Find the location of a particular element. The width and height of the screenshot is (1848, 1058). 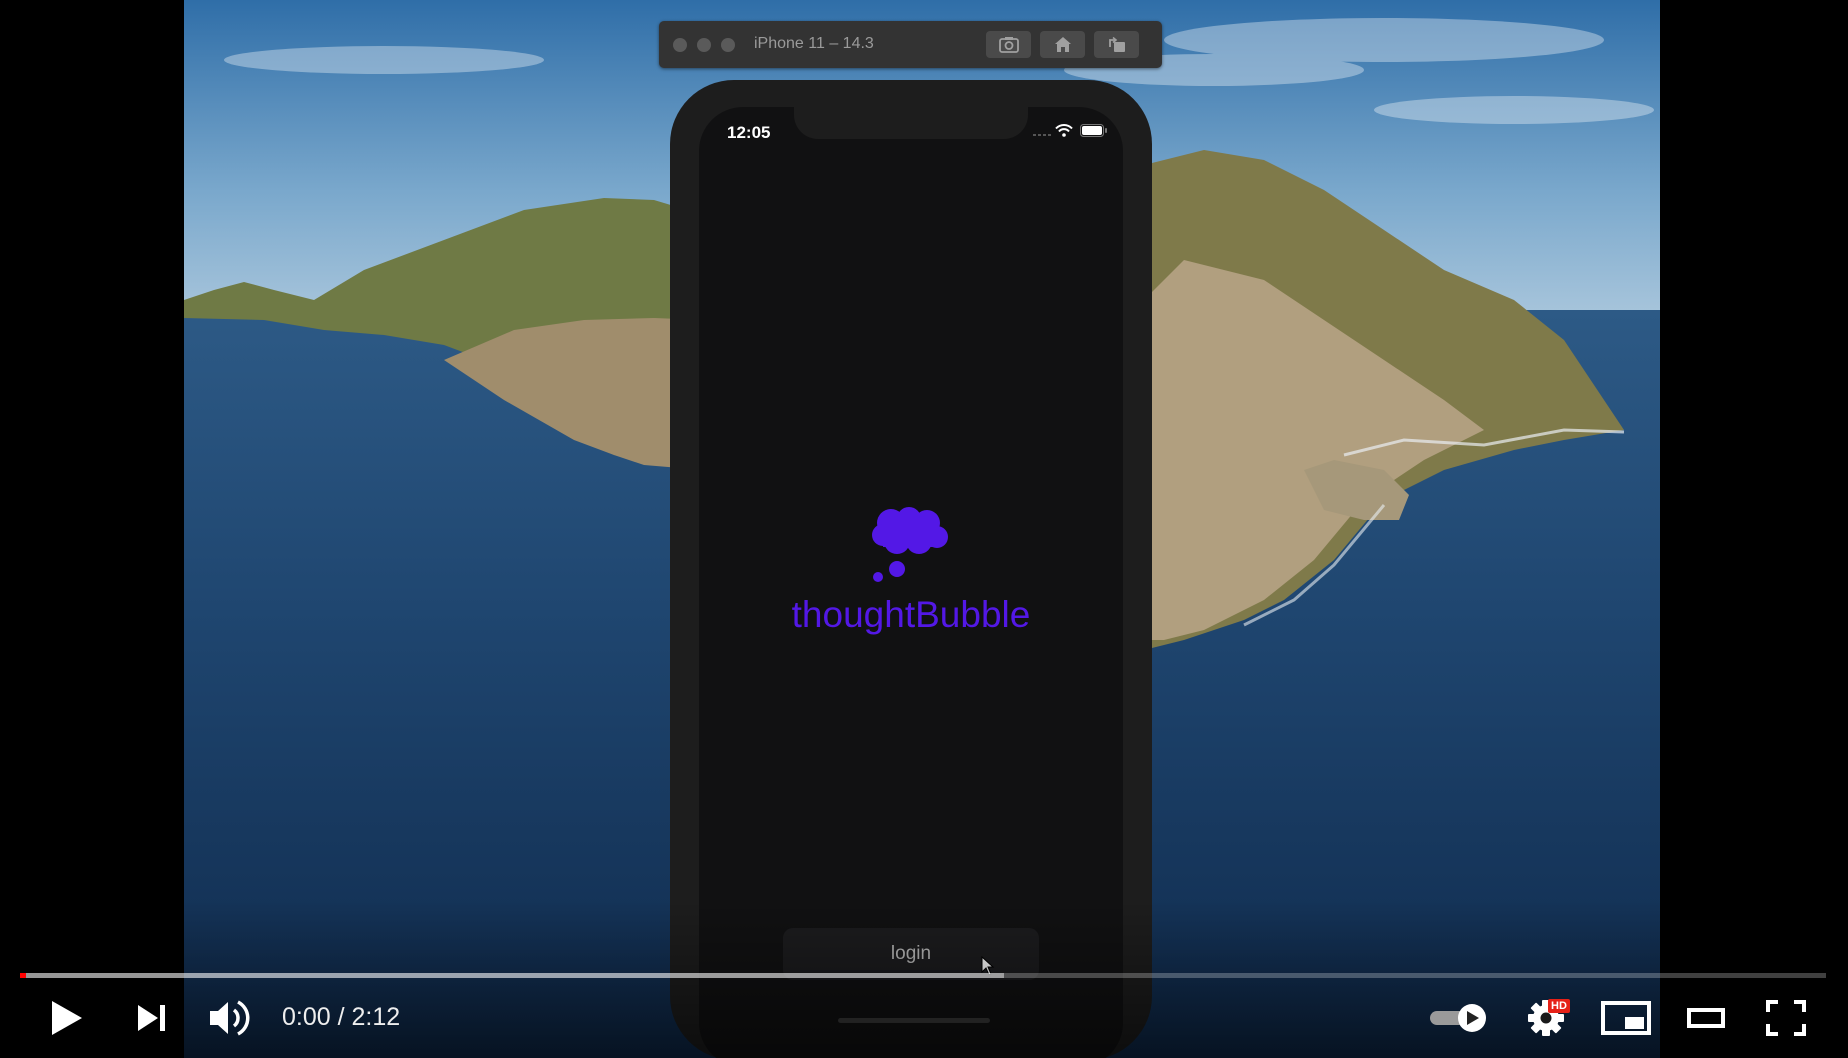

screenshot-icon is located at coordinates (1008, 45).